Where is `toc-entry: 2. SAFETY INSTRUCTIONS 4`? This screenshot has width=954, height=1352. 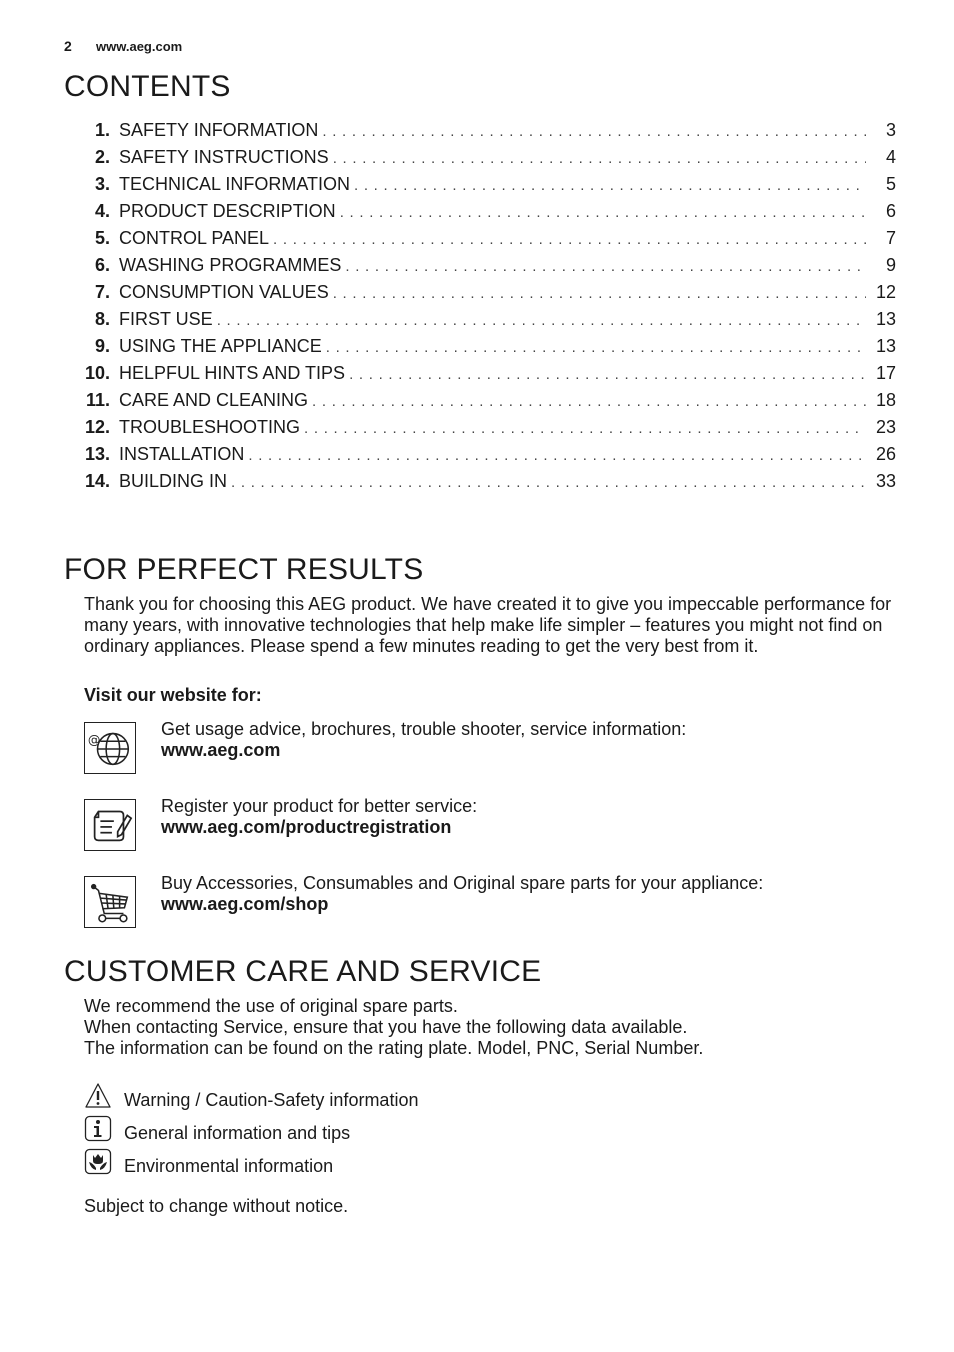
toc-entry: 2. SAFETY INSTRUCTIONS 4 is located at coordinates (480, 160).